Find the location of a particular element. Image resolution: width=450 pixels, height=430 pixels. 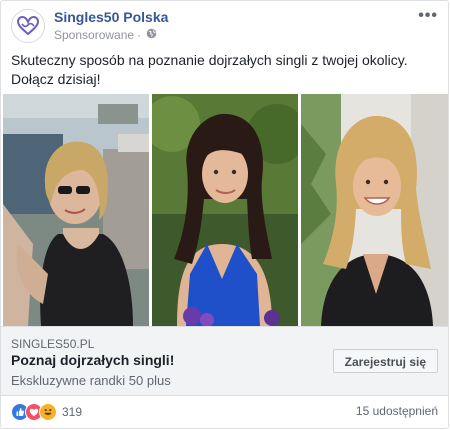

reactions-count: 319 is located at coordinates (72, 412).